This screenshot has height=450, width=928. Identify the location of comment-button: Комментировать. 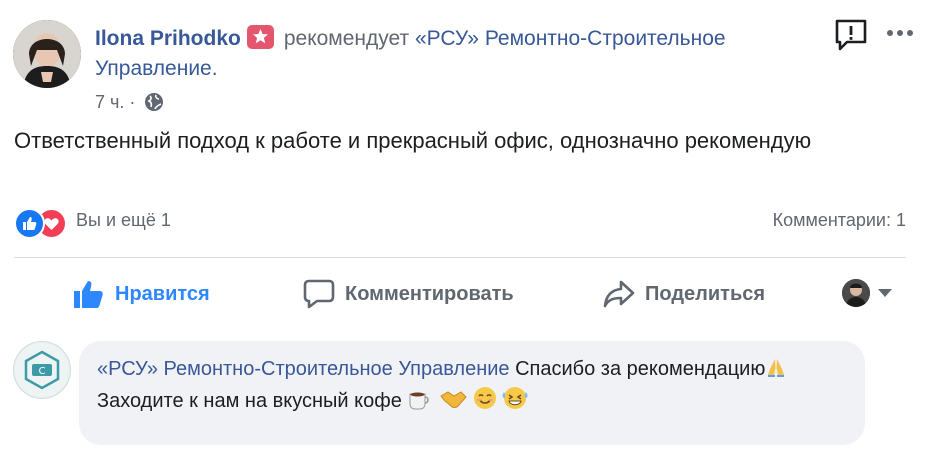
(408, 294).